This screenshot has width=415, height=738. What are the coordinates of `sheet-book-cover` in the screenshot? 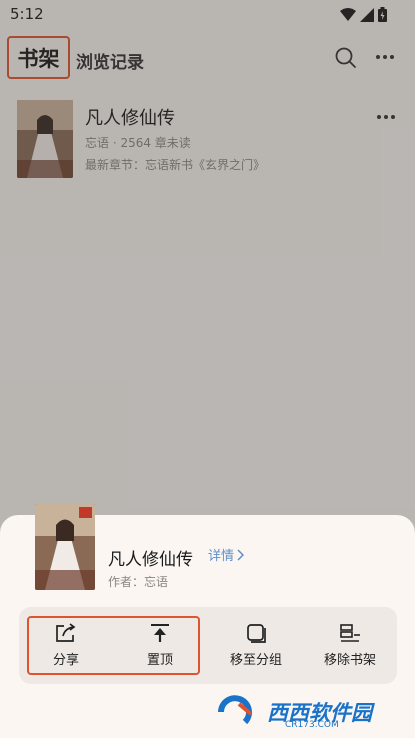 It's located at (65, 547).